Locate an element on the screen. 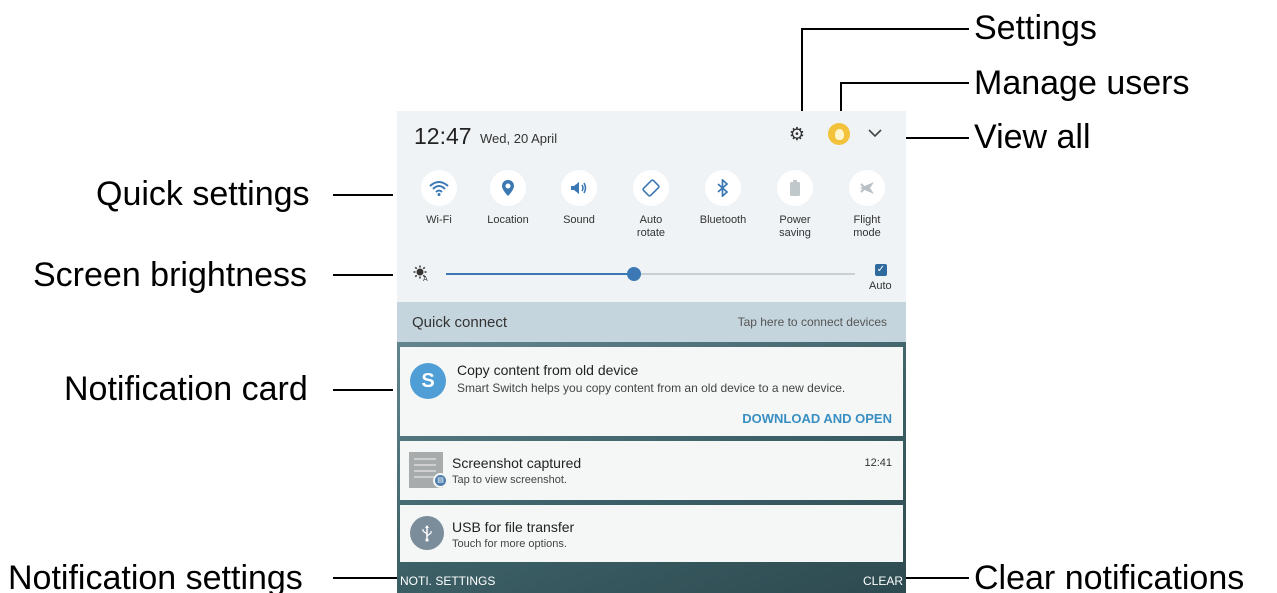 This screenshot has width=1277, height=593. tile-label: Flight mode is located at coordinates (867, 226).